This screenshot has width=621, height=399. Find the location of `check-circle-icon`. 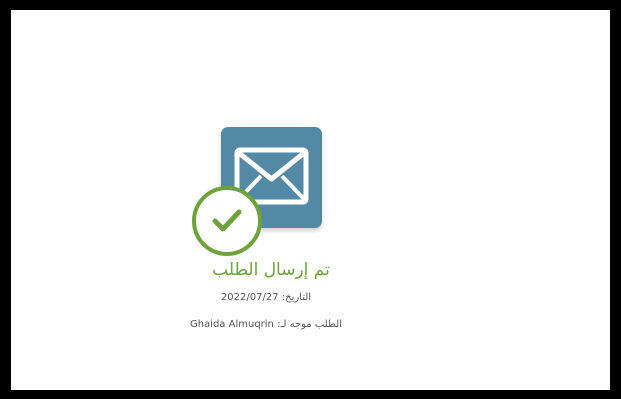

check-circle-icon is located at coordinates (227, 221).